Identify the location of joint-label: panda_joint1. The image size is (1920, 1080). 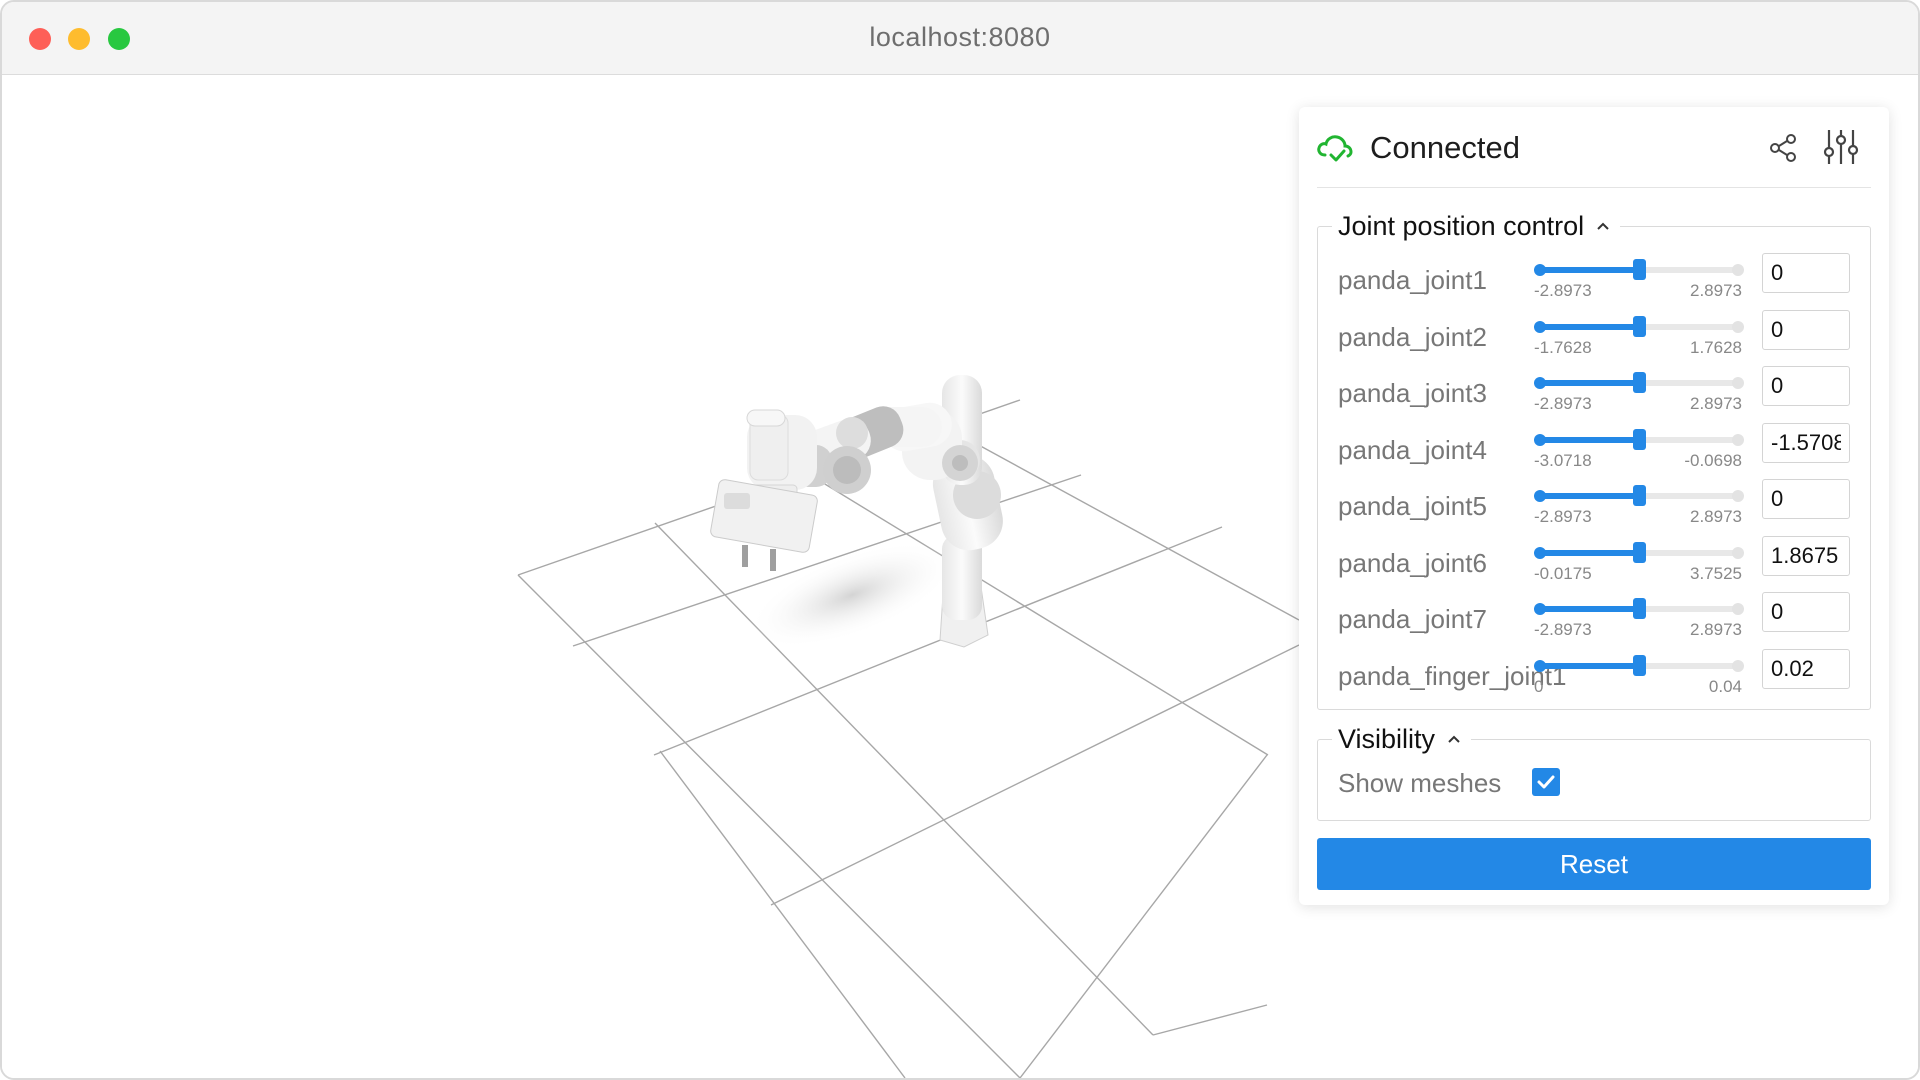
(1412, 280).